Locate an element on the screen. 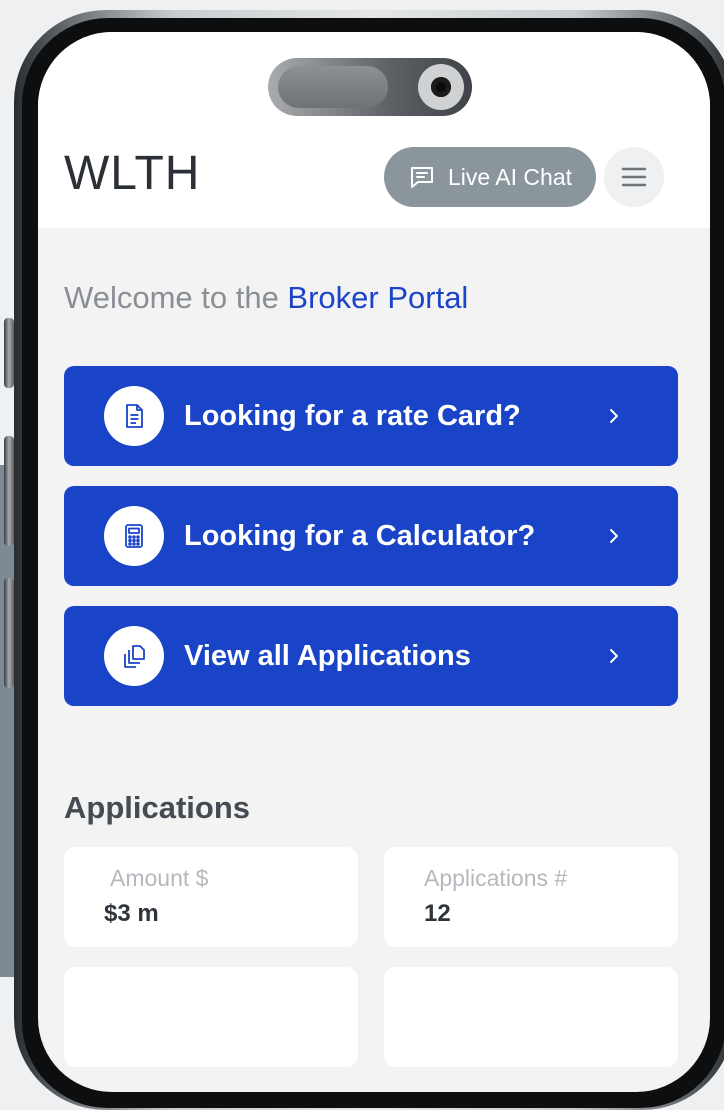  stacked-files-icon is located at coordinates (134, 656).